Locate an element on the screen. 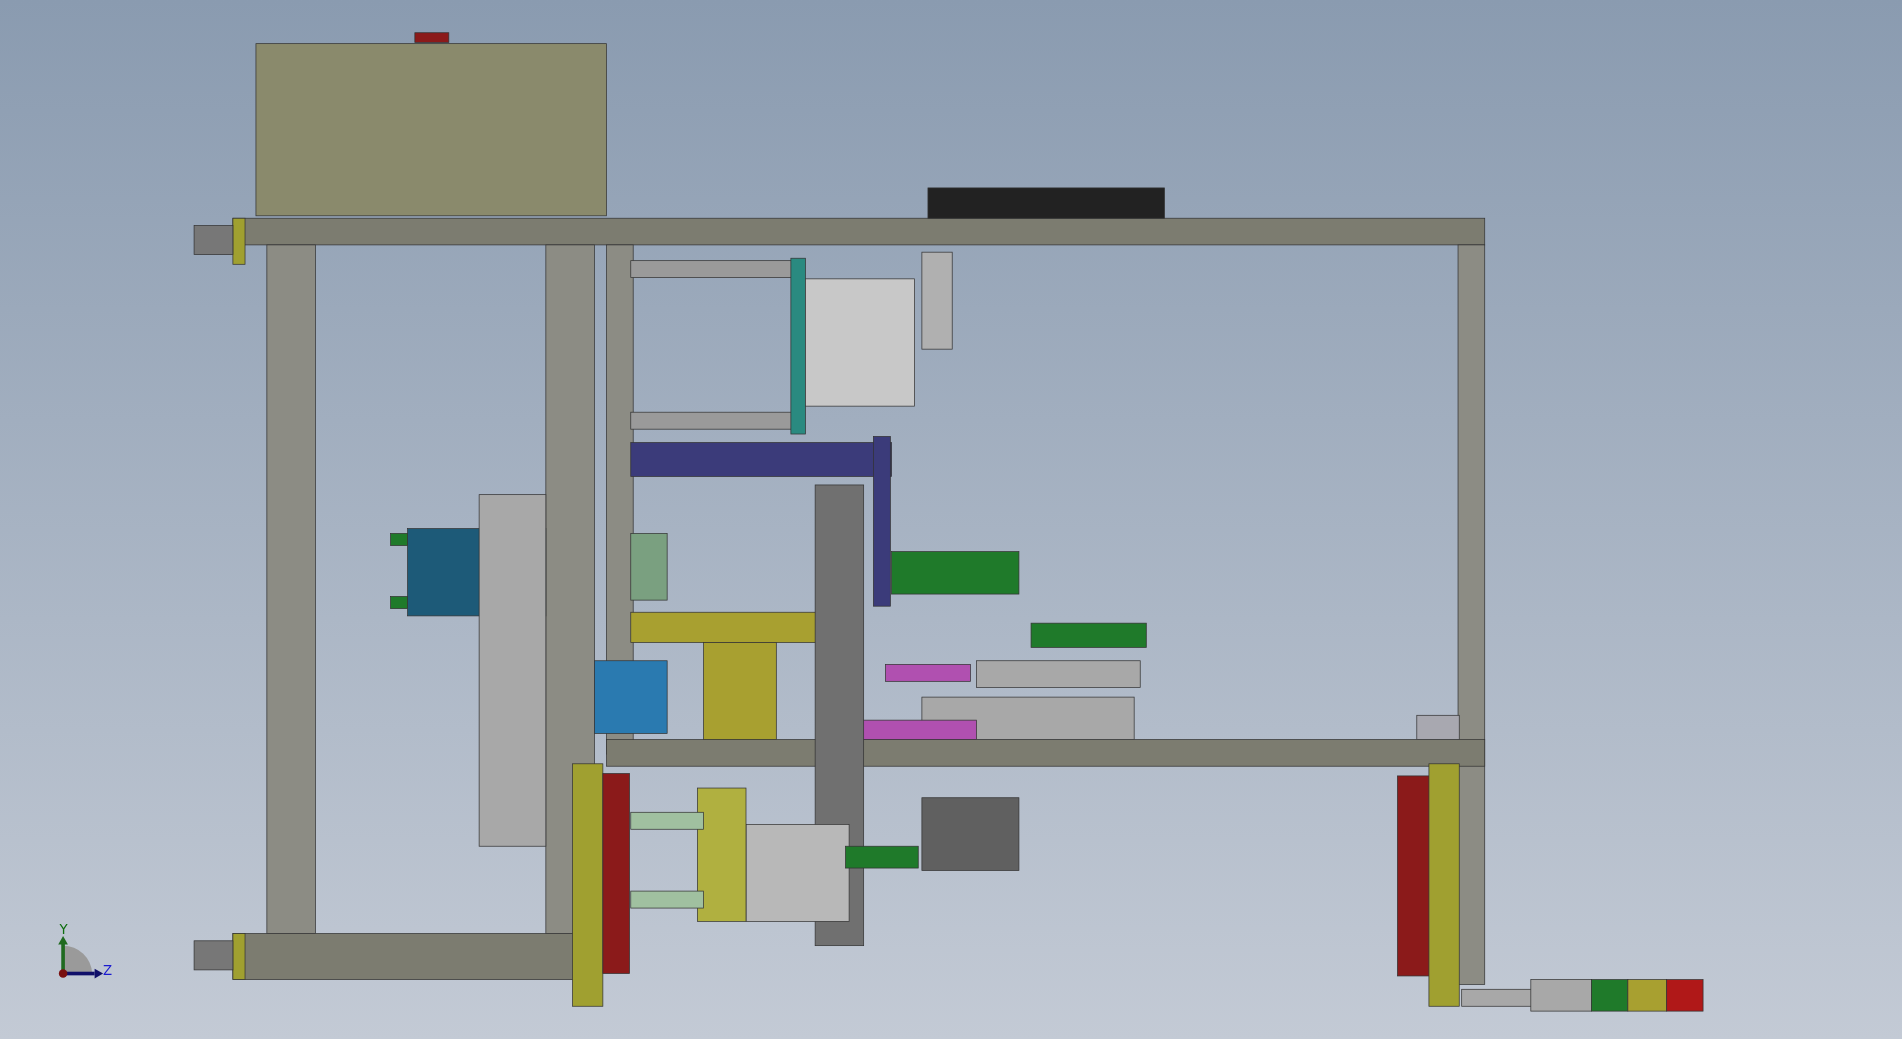  axis-triad-icon is located at coordinates (81, 957).